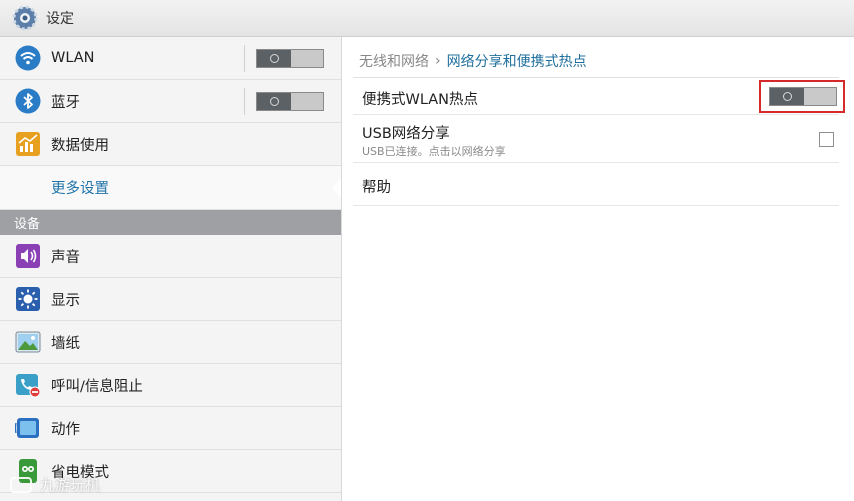 The height and width of the screenshot is (501, 854). I want to click on sidebar-item-wlan: WLAN, so click(170, 58).